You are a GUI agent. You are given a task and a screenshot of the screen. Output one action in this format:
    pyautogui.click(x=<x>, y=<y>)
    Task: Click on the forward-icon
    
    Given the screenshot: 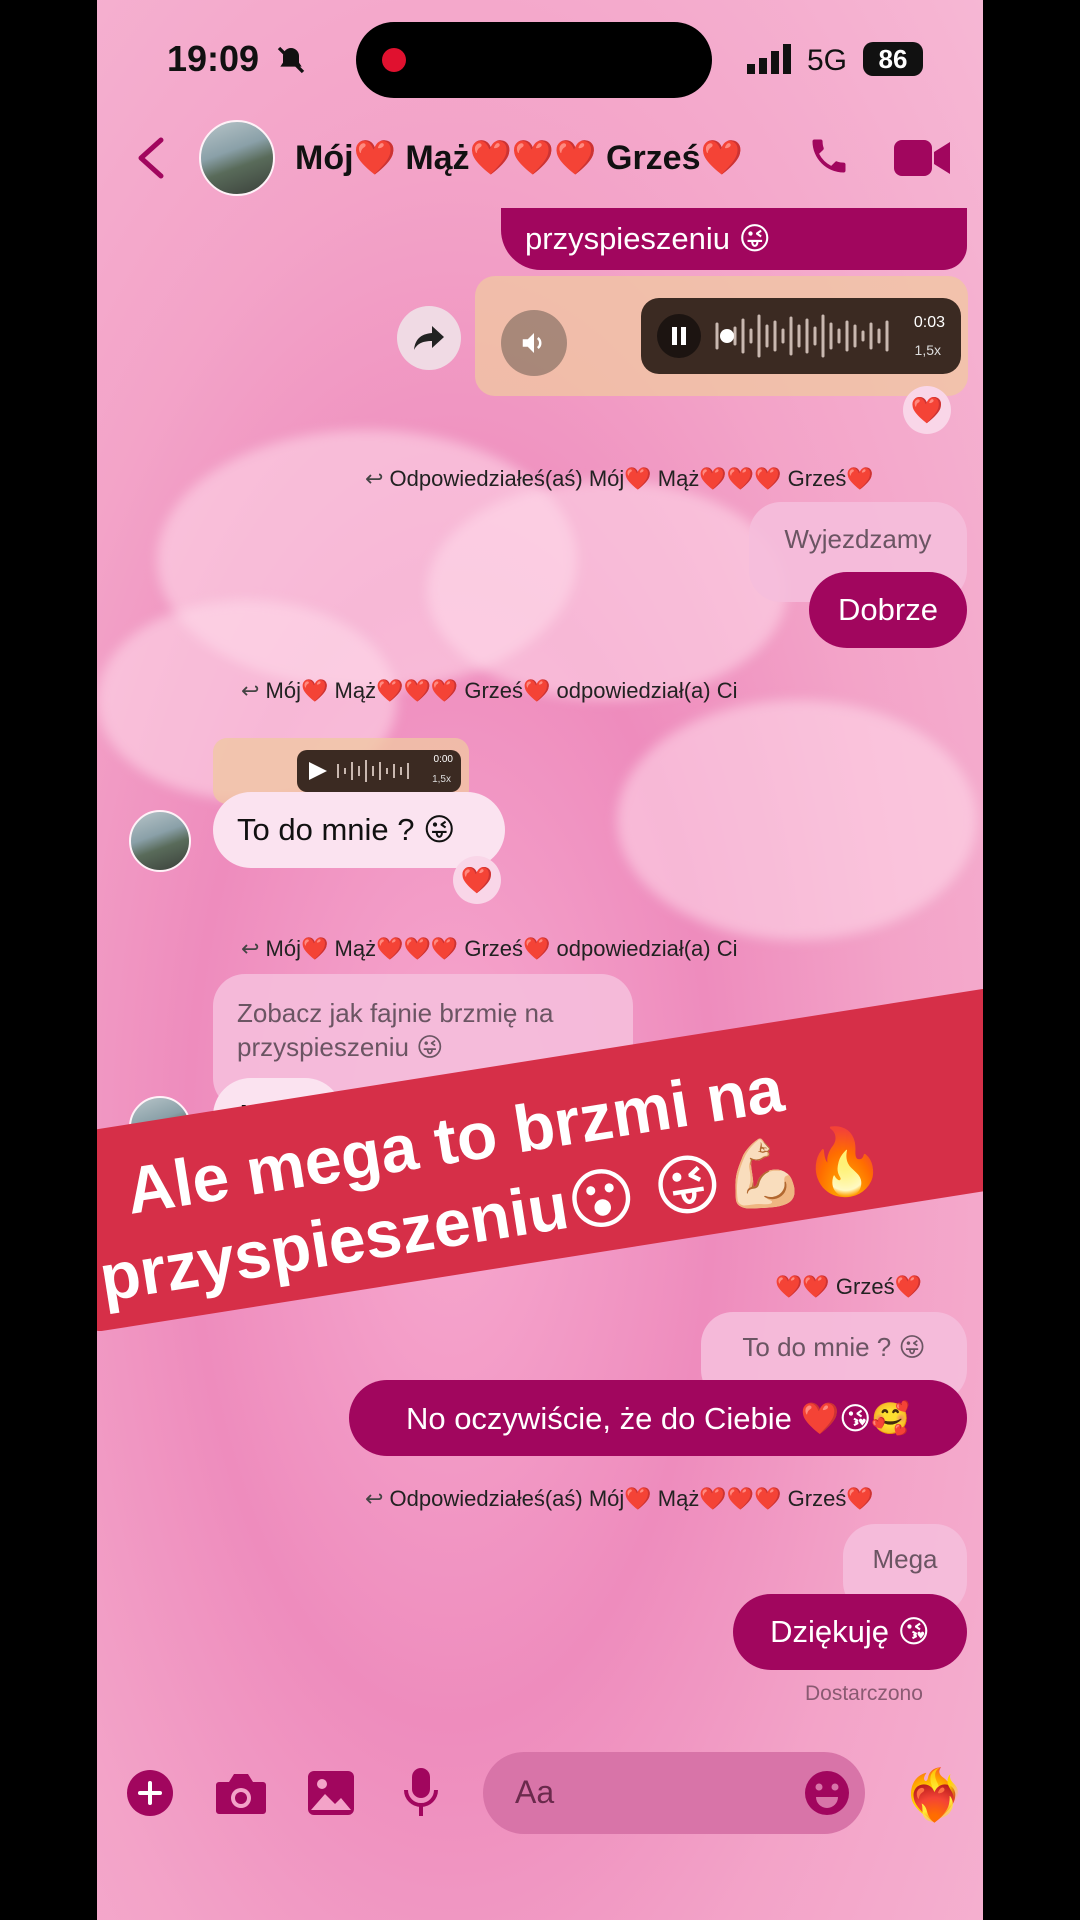 What is the action you would take?
    pyautogui.click(x=429, y=338)
    